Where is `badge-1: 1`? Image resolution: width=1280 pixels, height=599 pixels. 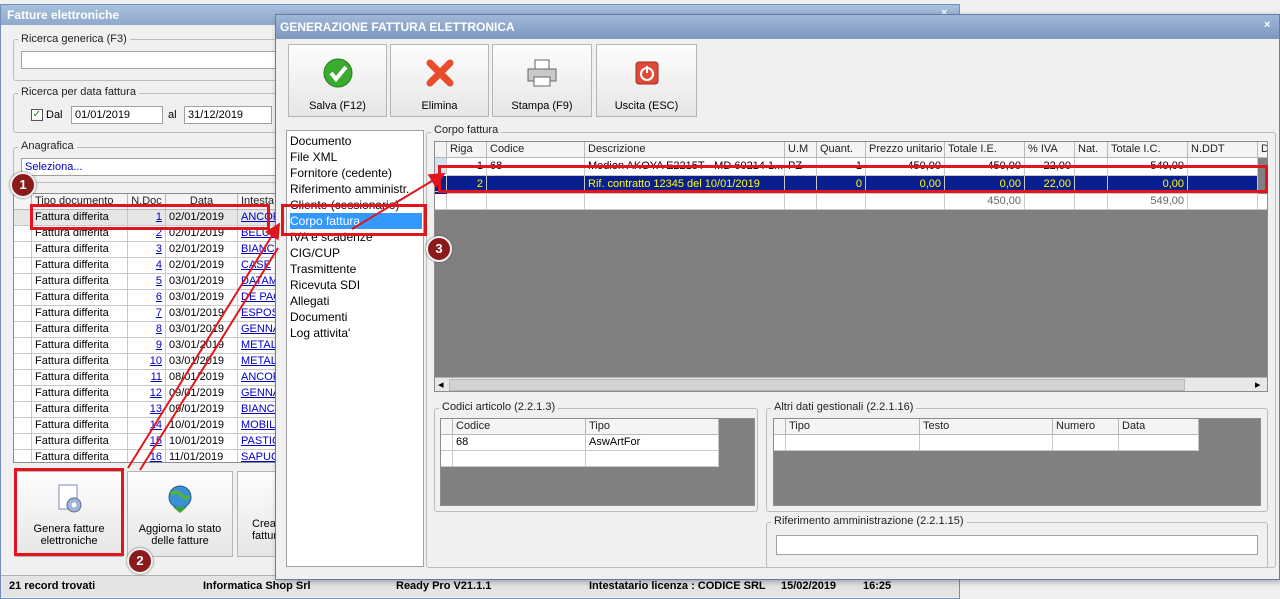
badge-1: 1 is located at coordinates (23, 185).